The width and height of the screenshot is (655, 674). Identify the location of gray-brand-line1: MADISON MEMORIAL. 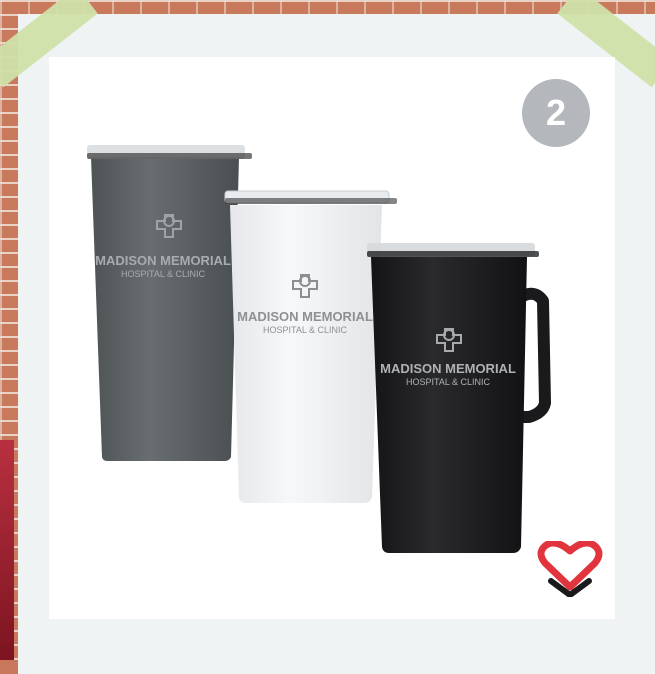
(163, 260).